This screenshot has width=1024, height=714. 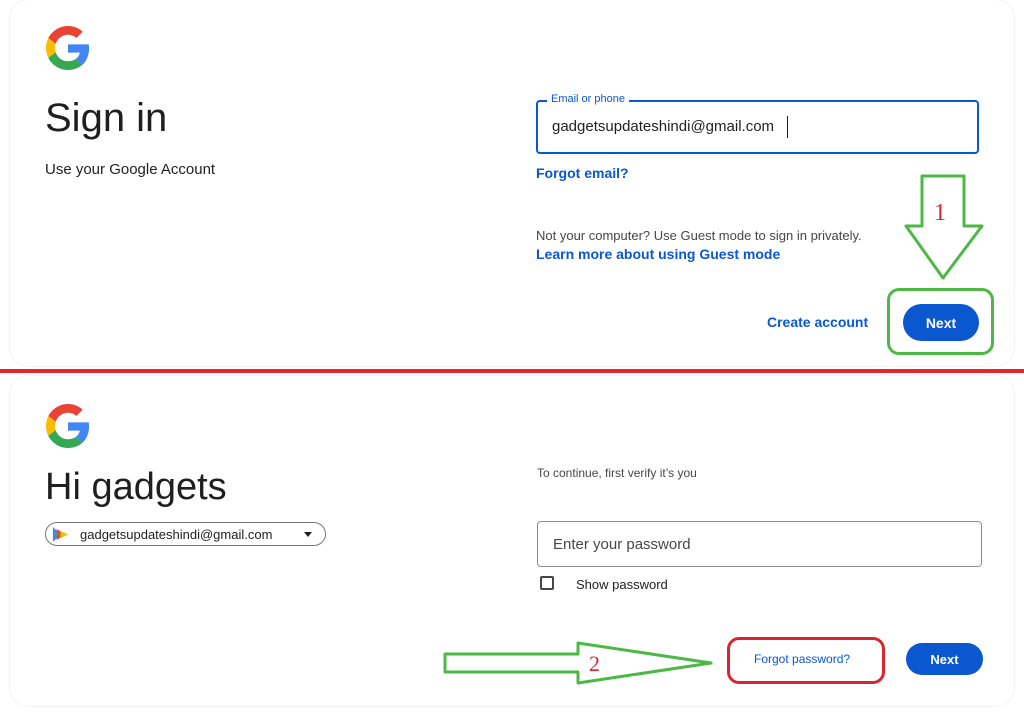 I want to click on create-account-button: Create account, so click(x=817, y=322).